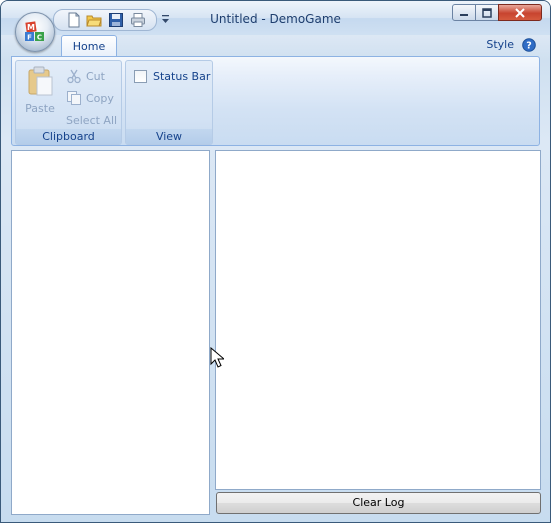 The image size is (551, 523). I want to click on help-icon: ?, so click(529, 45).